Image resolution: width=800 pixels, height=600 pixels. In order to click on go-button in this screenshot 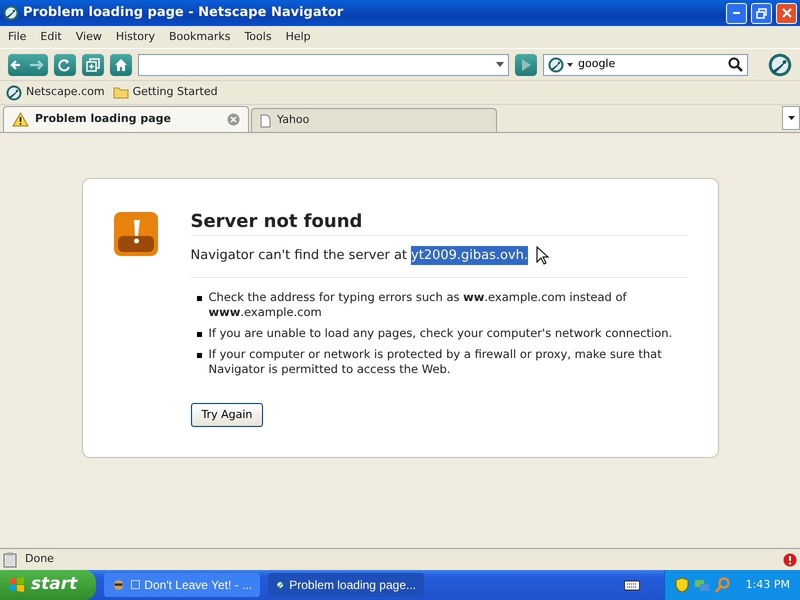, I will do `click(526, 65)`.